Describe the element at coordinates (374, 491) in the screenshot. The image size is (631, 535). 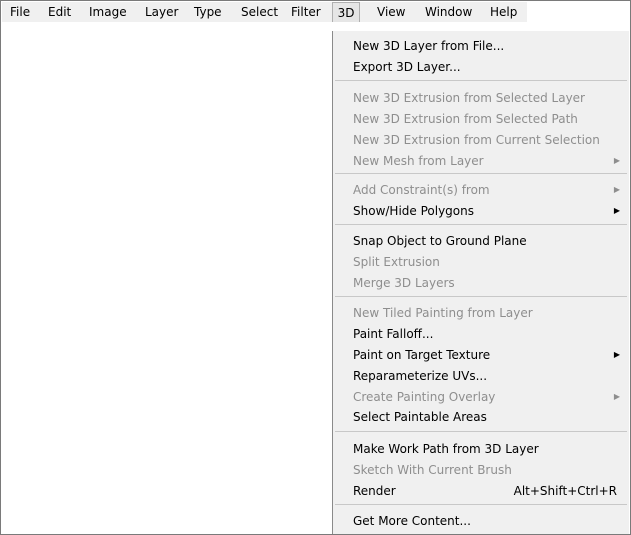
I see `menu-item-label: Render` at that location.